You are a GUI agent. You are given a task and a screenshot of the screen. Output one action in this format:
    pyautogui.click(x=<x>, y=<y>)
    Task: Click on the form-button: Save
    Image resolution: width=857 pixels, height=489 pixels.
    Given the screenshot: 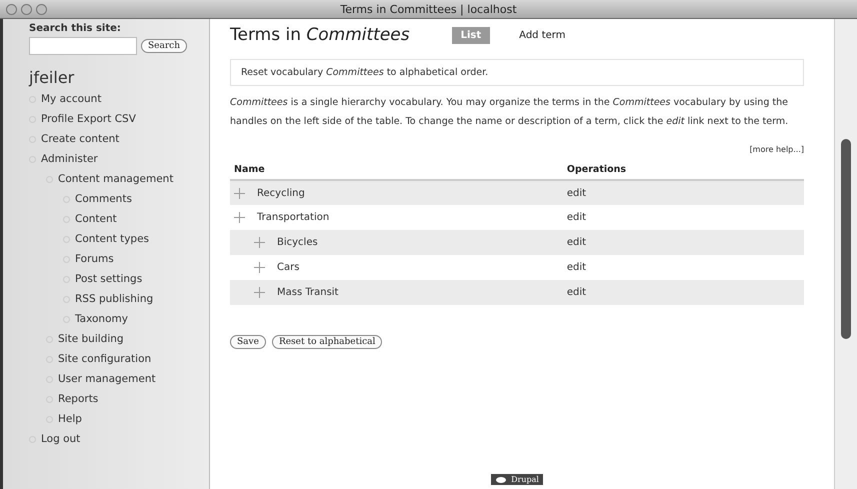 What is the action you would take?
    pyautogui.click(x=248, y=342)
    